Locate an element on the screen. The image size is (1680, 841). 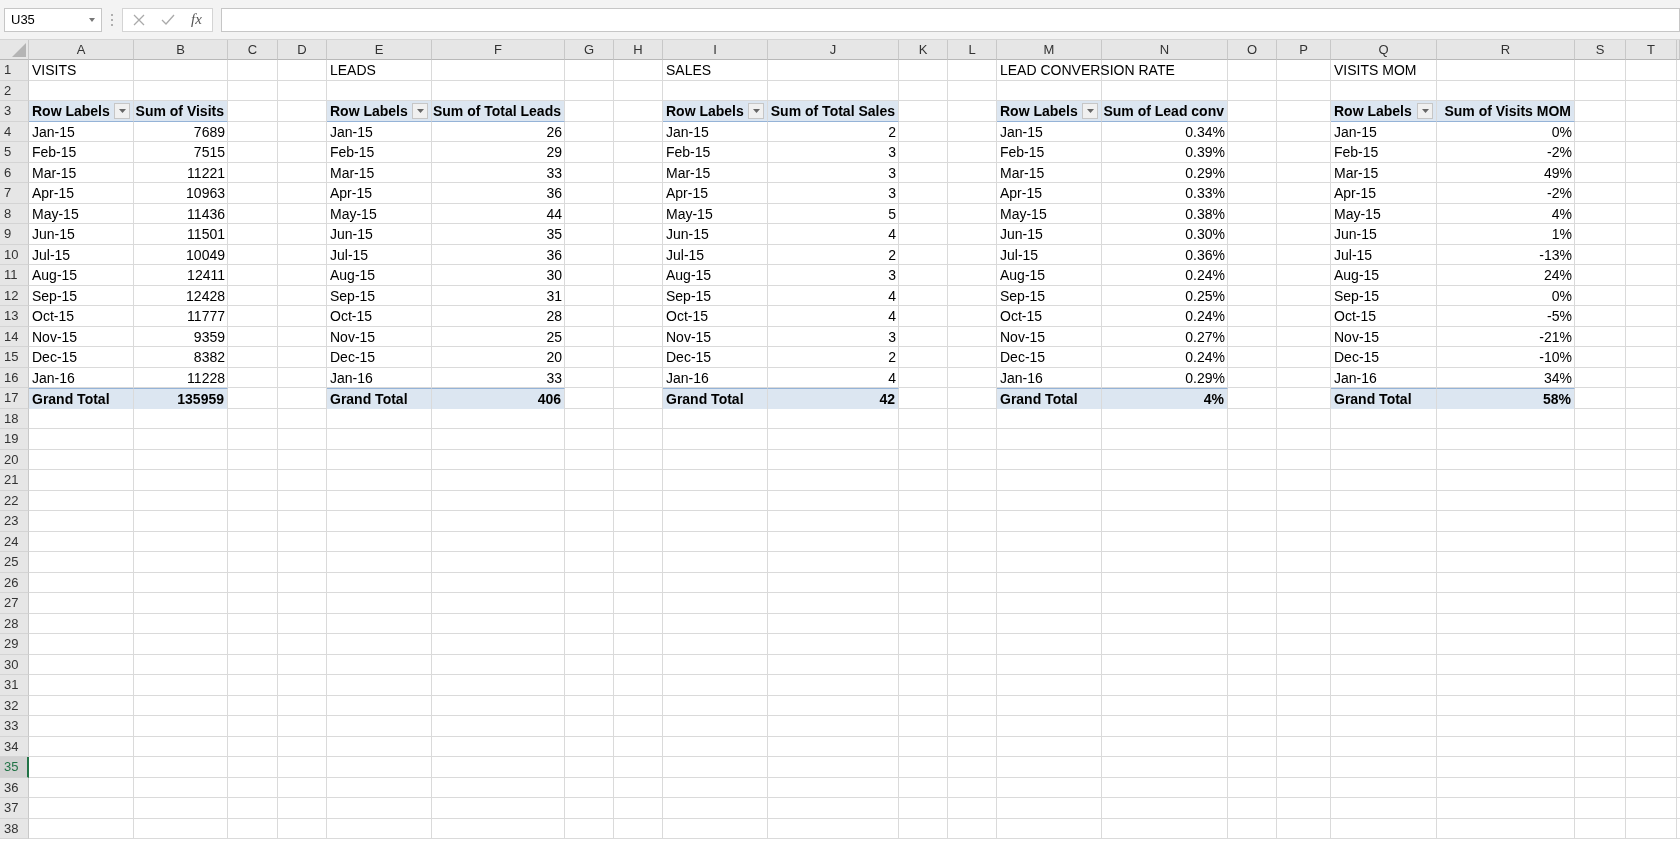
column-header: G is located at coordinates (589, 50).